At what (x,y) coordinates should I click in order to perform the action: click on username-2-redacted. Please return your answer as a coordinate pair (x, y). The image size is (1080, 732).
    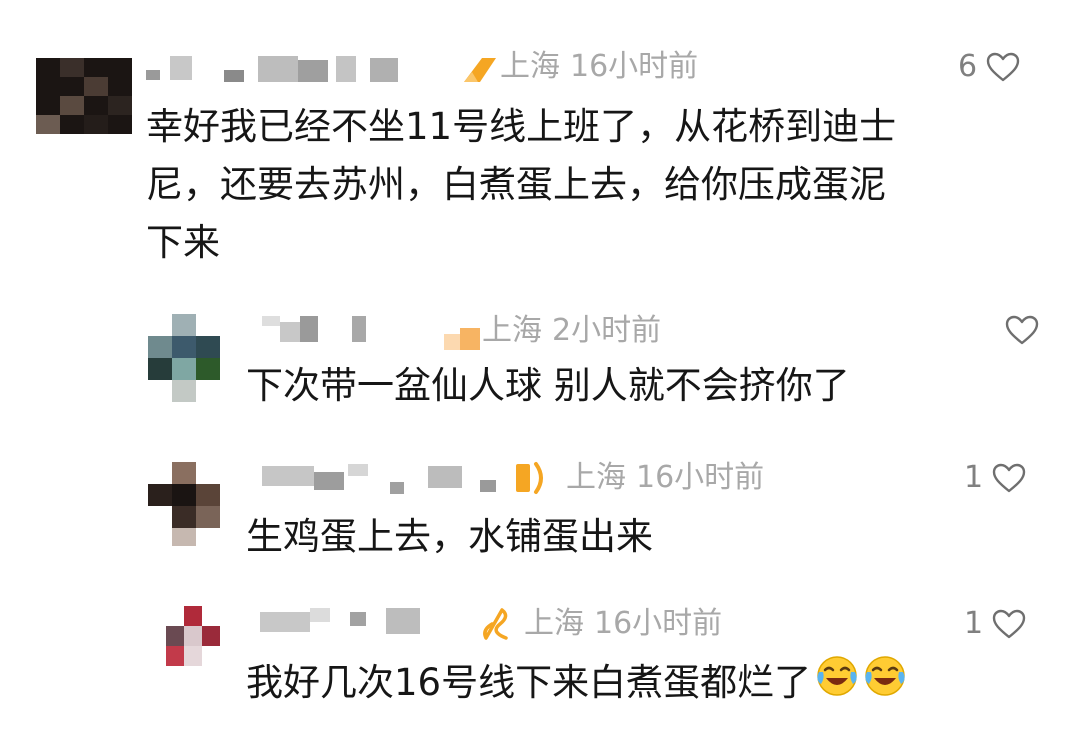
    Looking at the image, I should click on (322, 330).